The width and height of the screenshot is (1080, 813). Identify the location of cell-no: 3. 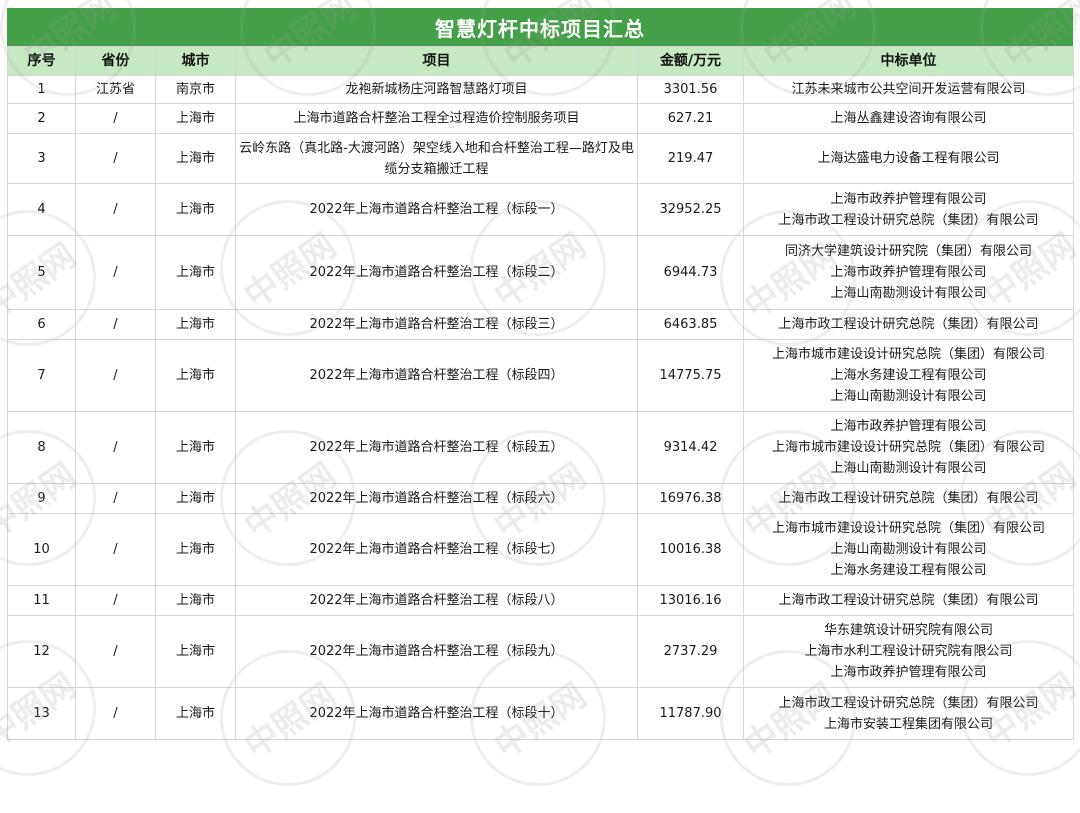
(41, 158).